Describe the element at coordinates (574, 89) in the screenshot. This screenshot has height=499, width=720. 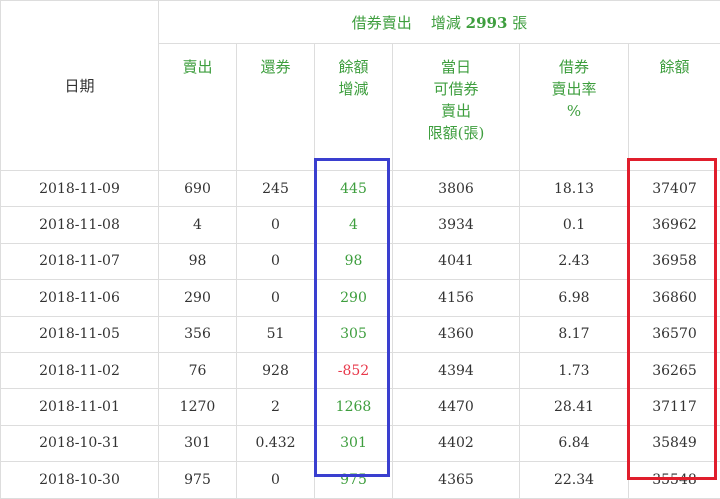
I see `header-line: 賣出率` at that location.